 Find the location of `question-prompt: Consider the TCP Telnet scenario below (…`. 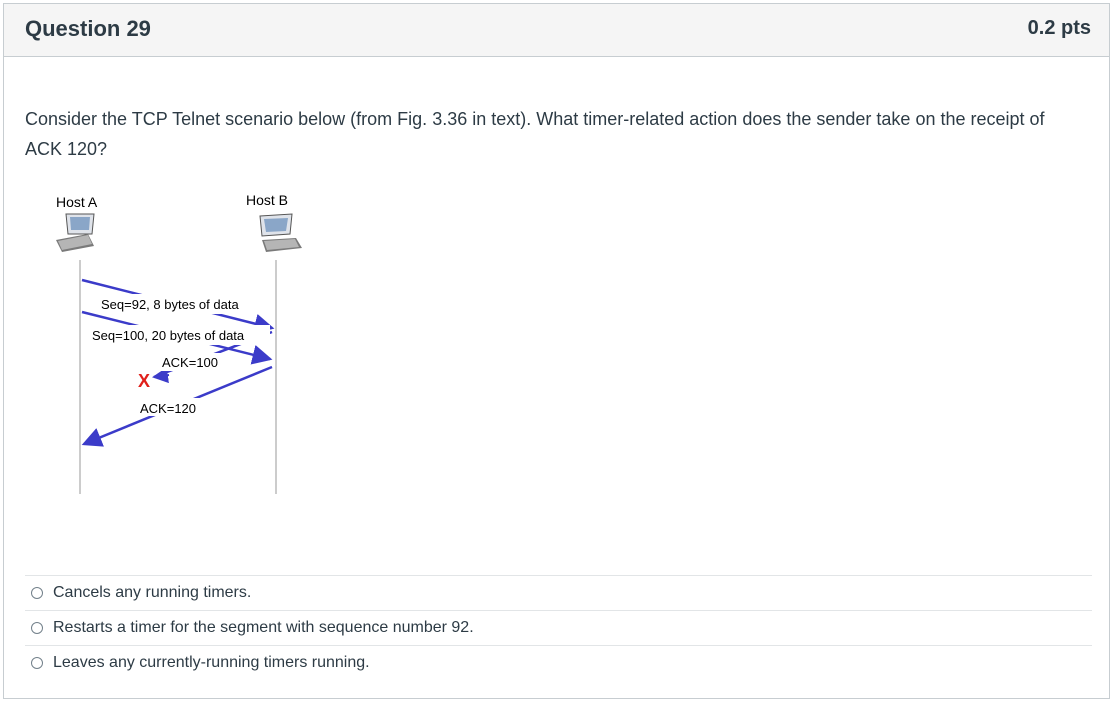

question-prompt: Consider the TCP Telnet scenario below (… is located at coordinates (535, 134).